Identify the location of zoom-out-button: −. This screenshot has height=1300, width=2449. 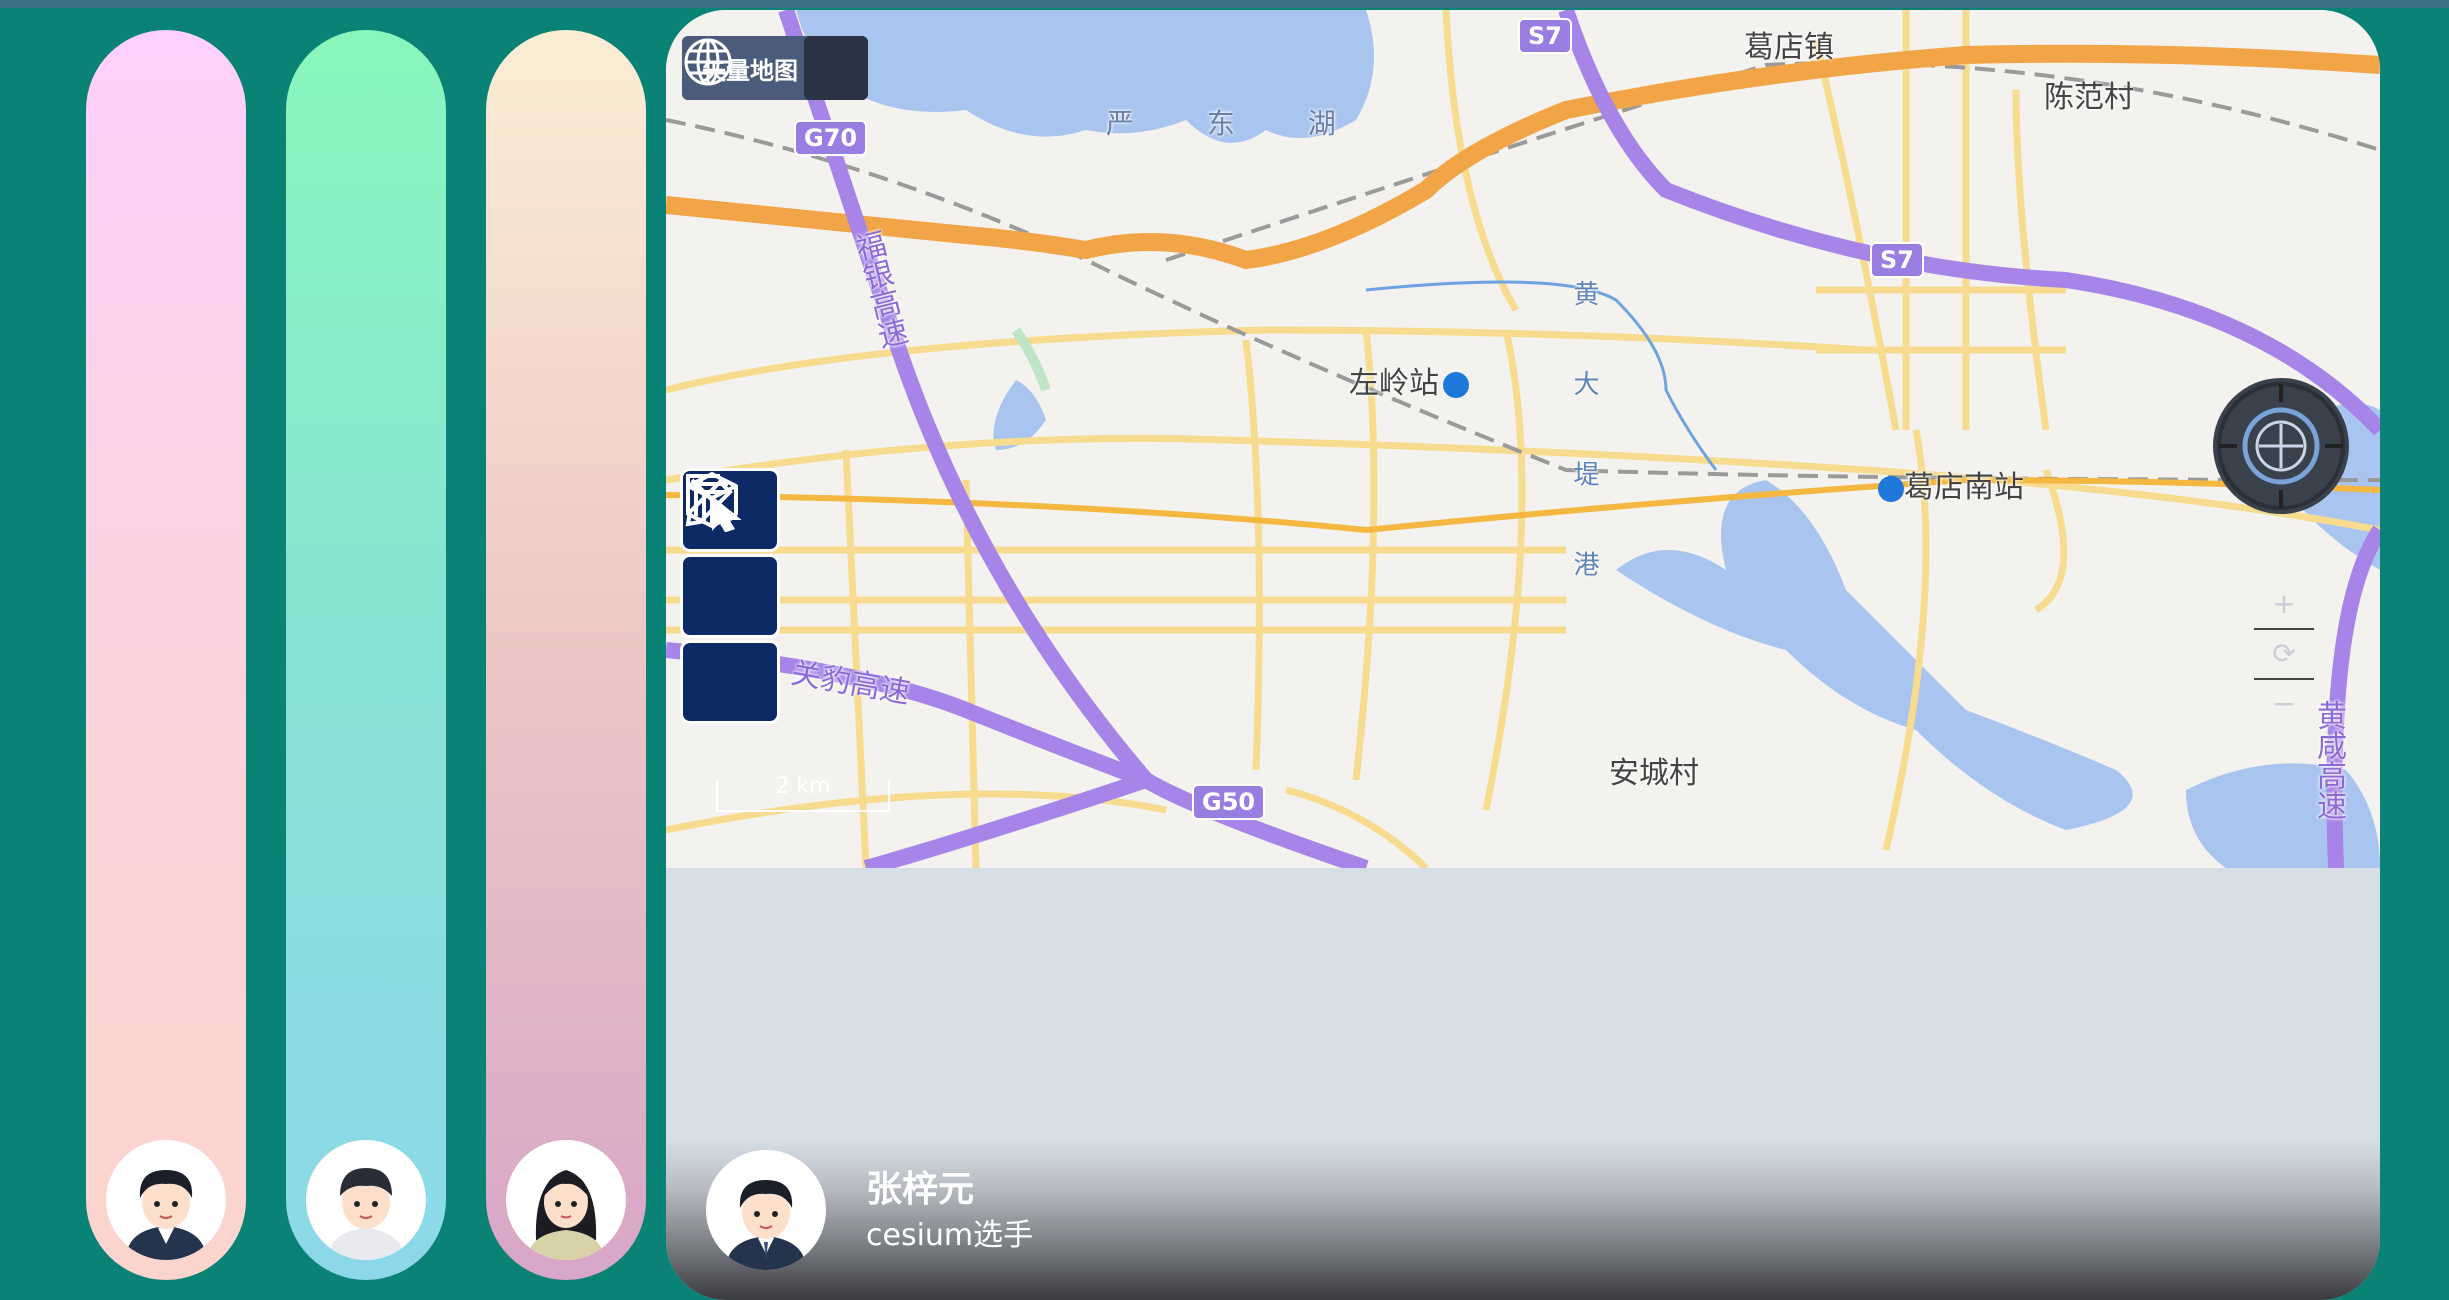
(2284, 704).